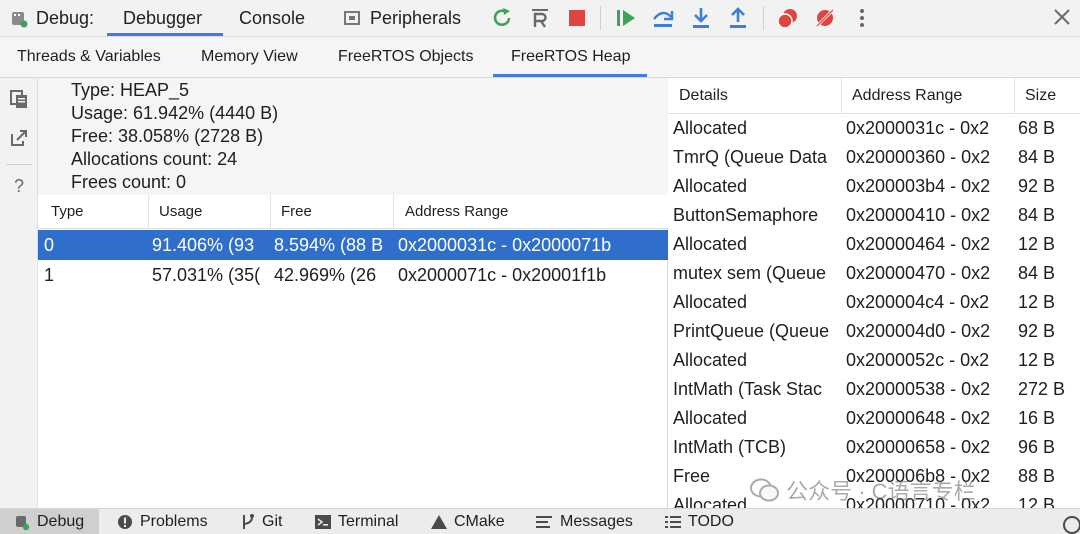 Image resolution: width=1080 pixels, height=534 pixels. What do you see at coordinates (874, 389) in the screenshot?
I see `table-row: IntMath (Task Stac0x20000538 - 0x2272 B` at bounding box center [874, 389].